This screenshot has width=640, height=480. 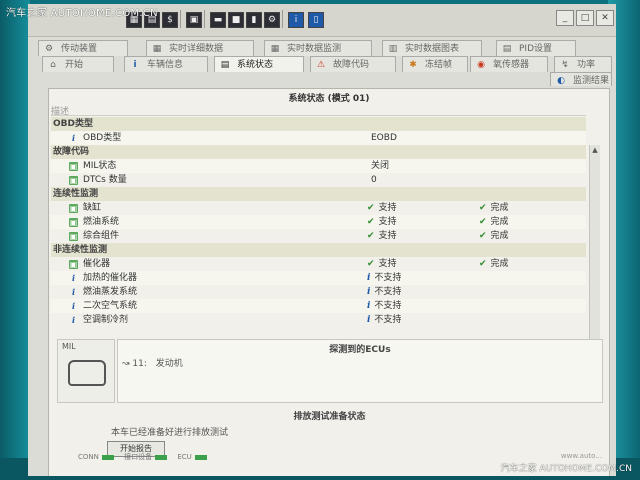 I want to click on tab-label: 开始, so click(x=74, y=65).